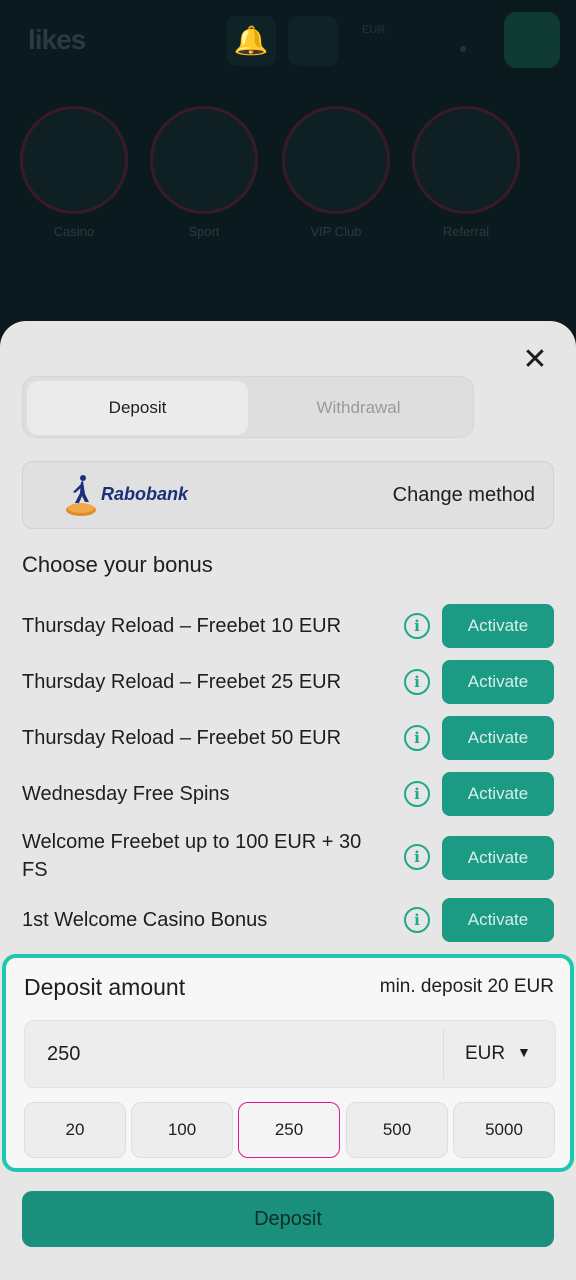 The width and height of the screenshot is (576, 1280). Describe the element at coordinates (397, 1130) in the screenshot. I see `quick-amount-button: 500` at that location.